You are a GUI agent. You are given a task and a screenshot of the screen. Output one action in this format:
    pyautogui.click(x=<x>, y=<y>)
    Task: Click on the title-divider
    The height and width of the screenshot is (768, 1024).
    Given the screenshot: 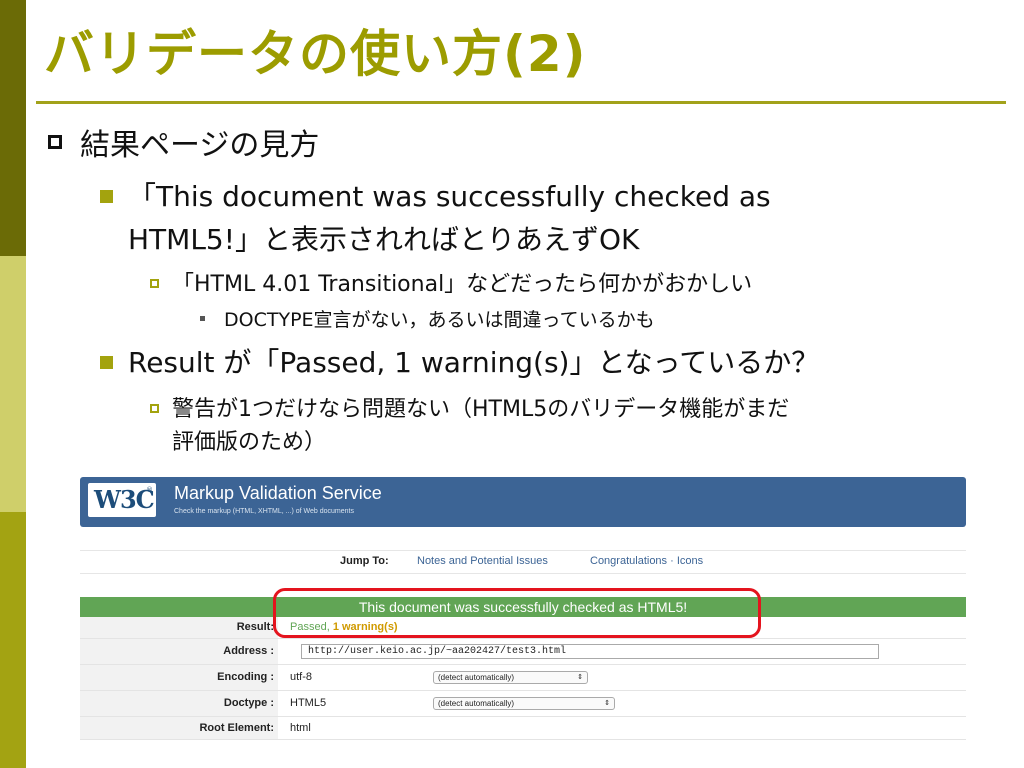 What is the action you would take?
    pyautogui.click(x=521, y=102)
    